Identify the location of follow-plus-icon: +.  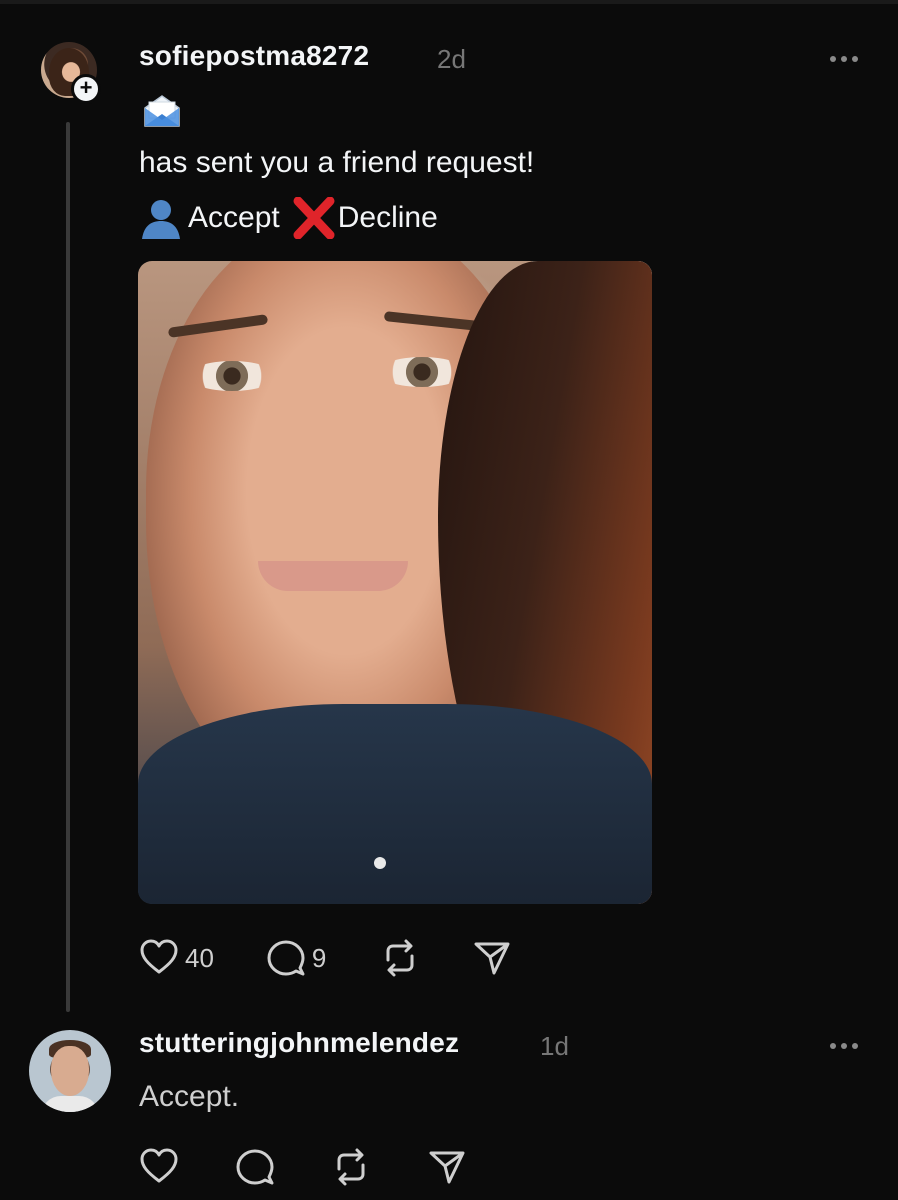
(86, 89).